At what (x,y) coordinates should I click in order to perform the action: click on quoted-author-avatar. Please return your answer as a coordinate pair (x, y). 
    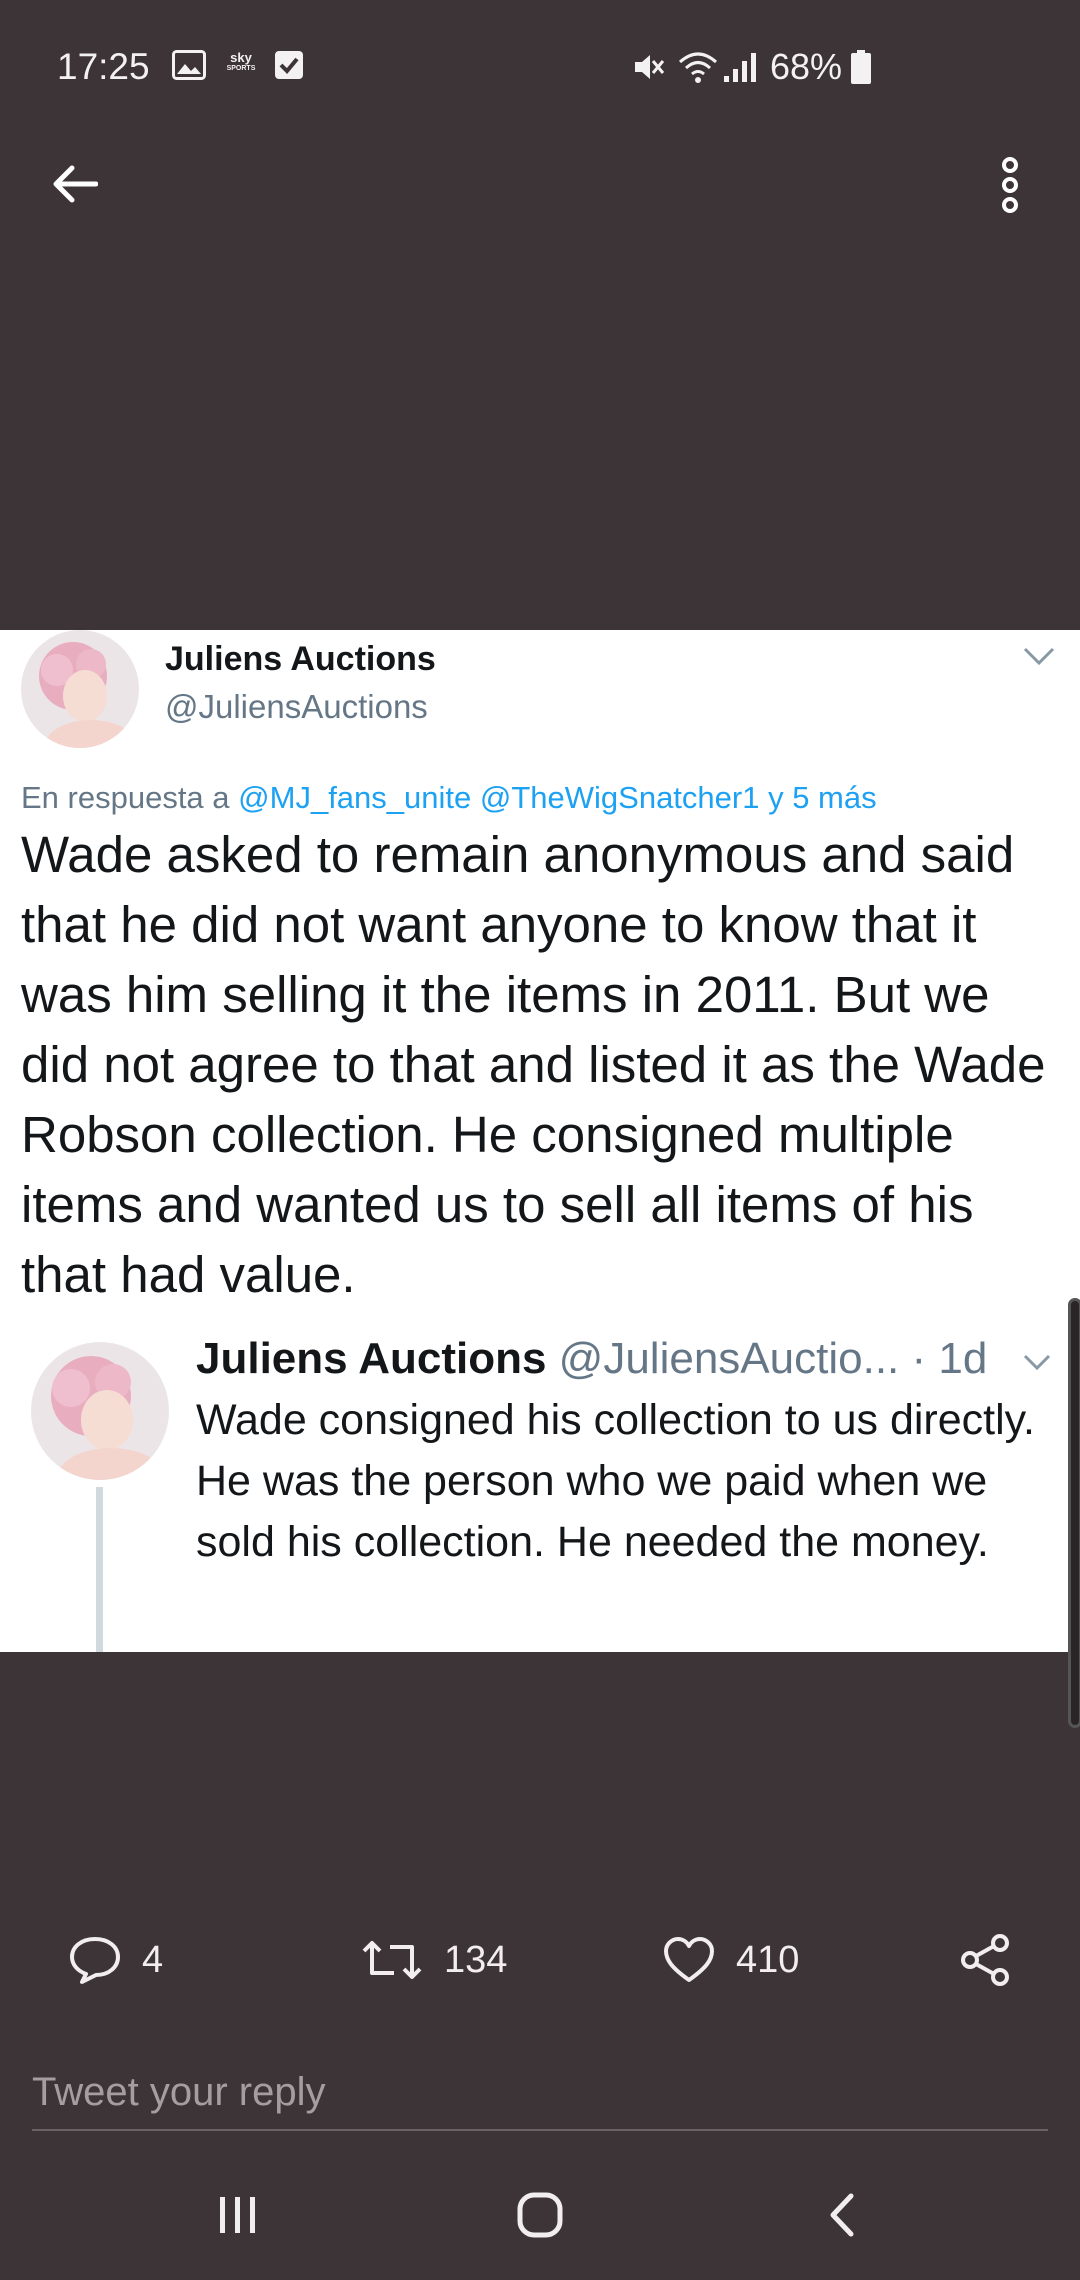
    Looking at the image, I should click on (100, 1411).